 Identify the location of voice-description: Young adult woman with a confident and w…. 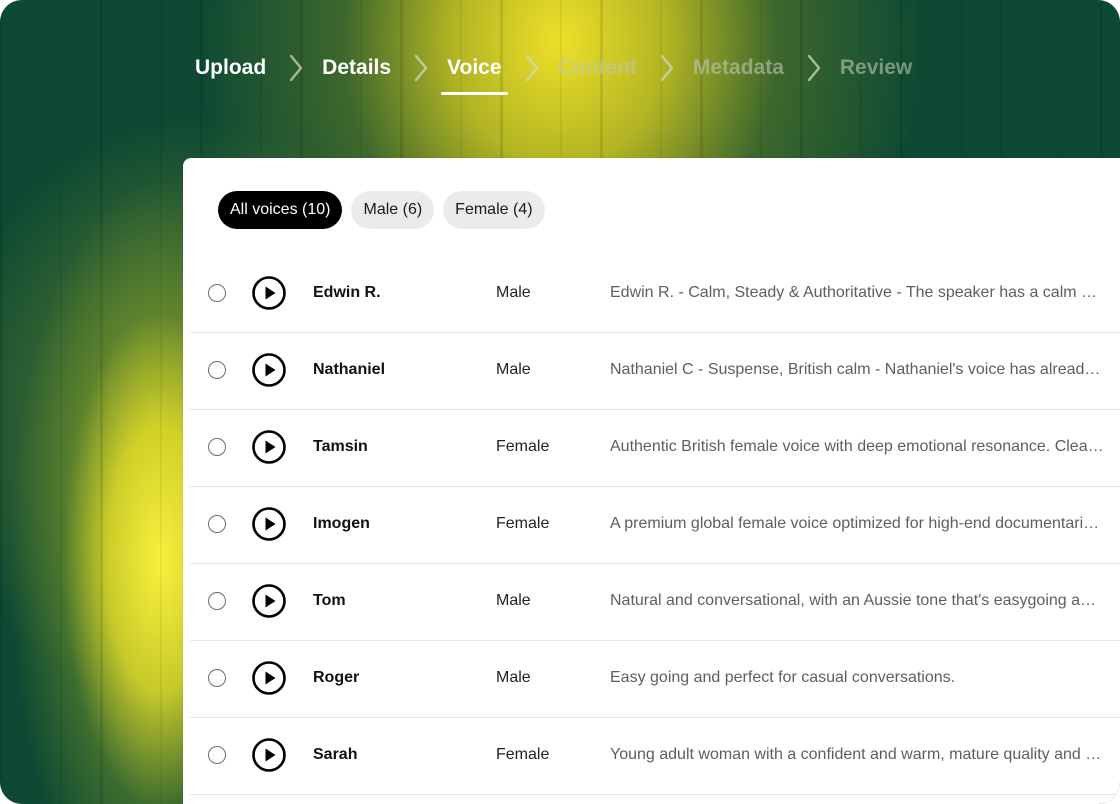
(857, 754).